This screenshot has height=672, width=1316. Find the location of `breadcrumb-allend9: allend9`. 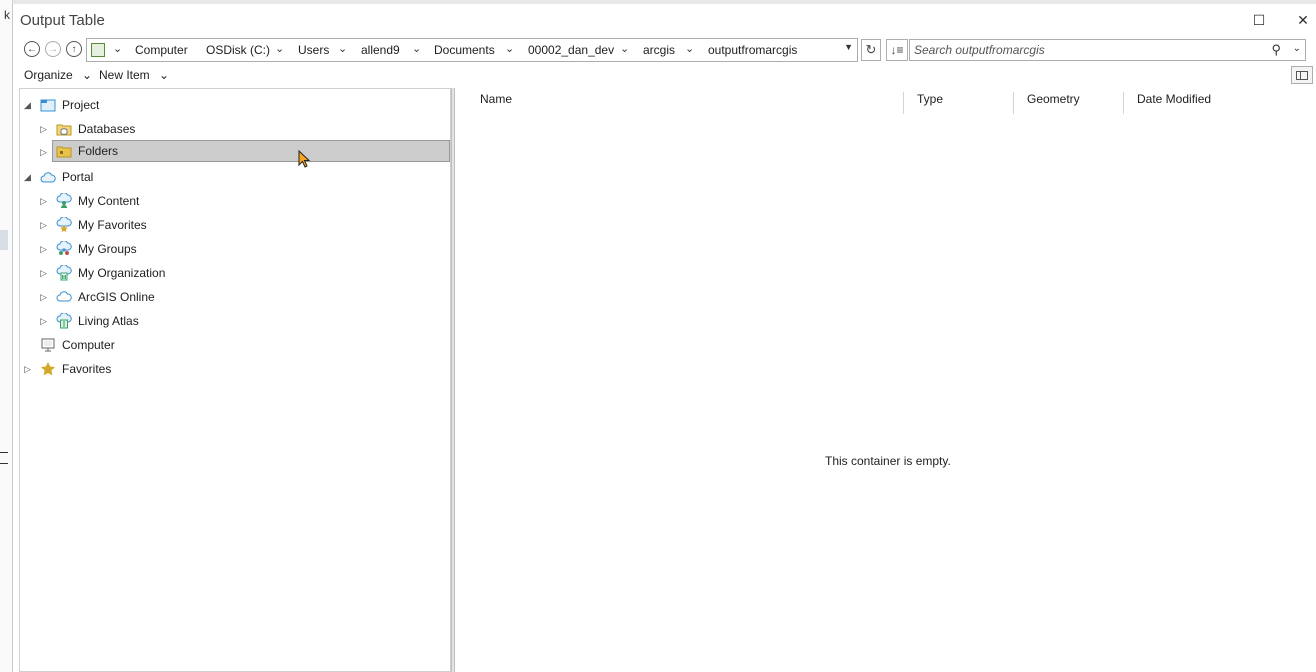

breadcrumb-allend9: allend9 is located at coordinates (380, 50).